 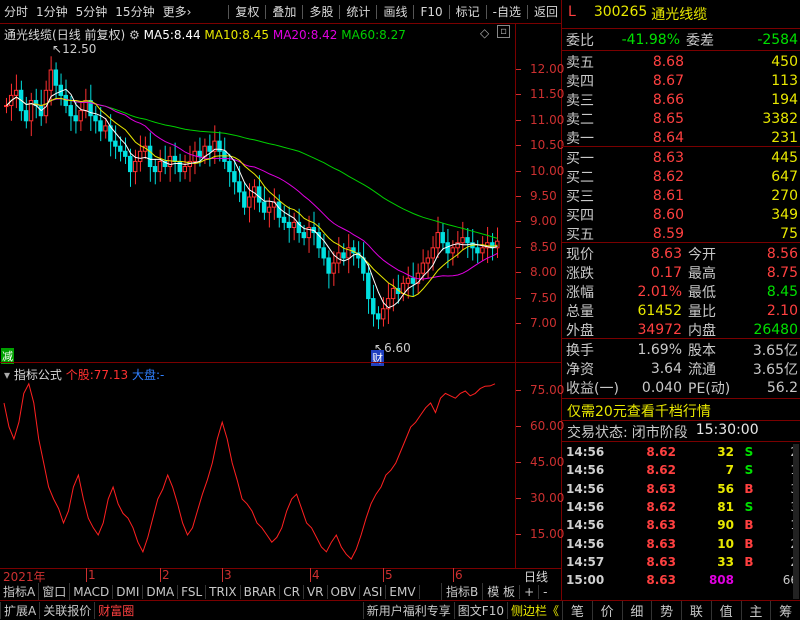 I want to click on bottom-bar: 扩展A 关联报价 财富圈 新用户福利专享 图文F10 侧边栏《 笔价细势联值主筹, so click(x=400, y=610).